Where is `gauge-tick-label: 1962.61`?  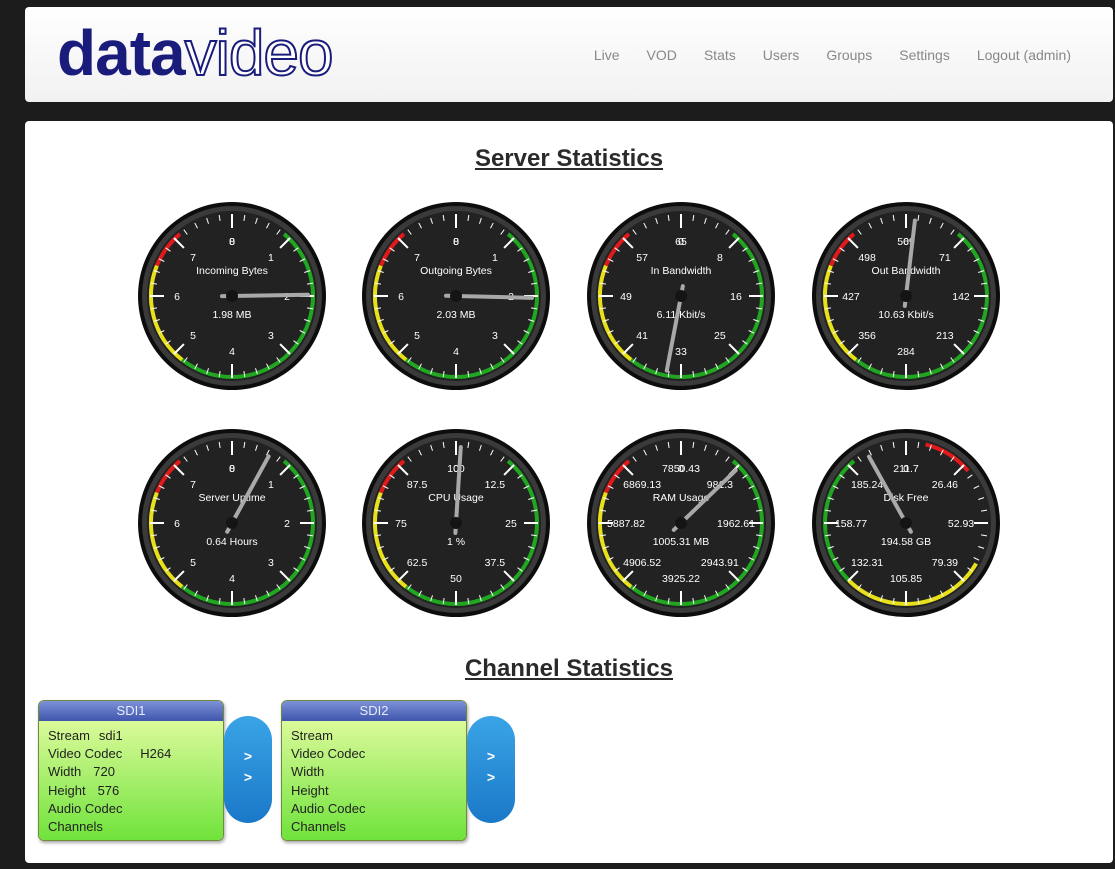
gauge-tick-label: 1962.61 is located at coordinates (736, 524).